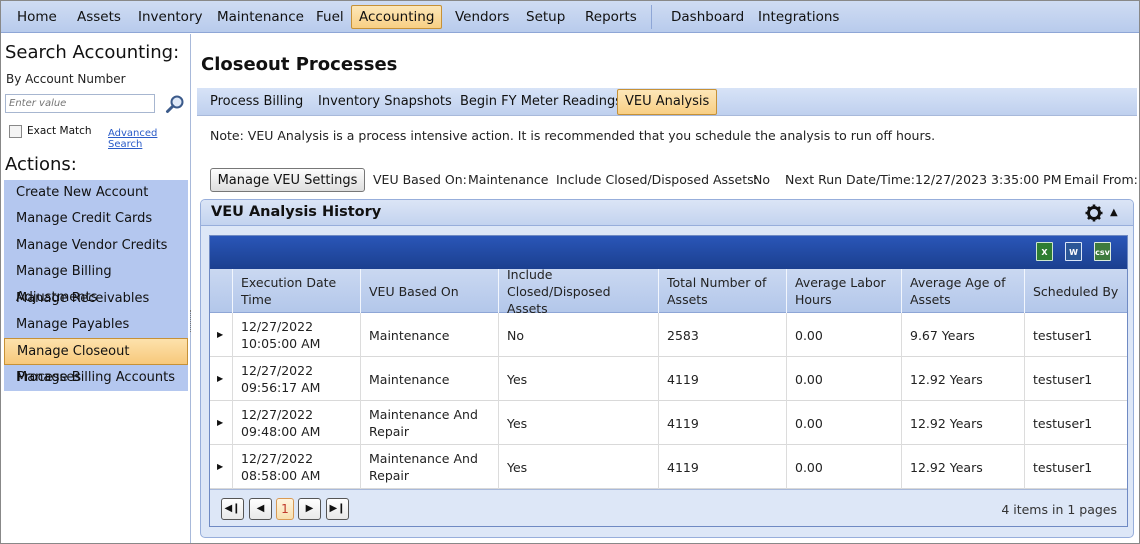 This screenshot has height=544, width=1140. I want to click on col-average-labor-hours: Average Labor Hours, so click(843, 291).